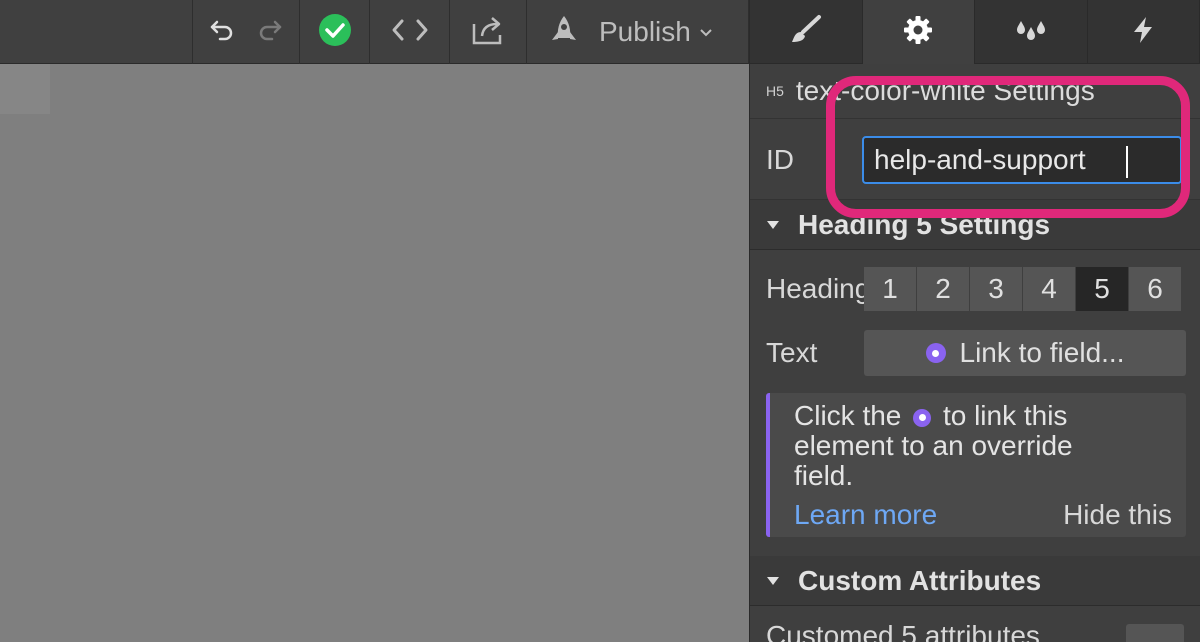 The image size is (1200, 642). I want to click on learn-more-link: Learn more, so click(865, 515).